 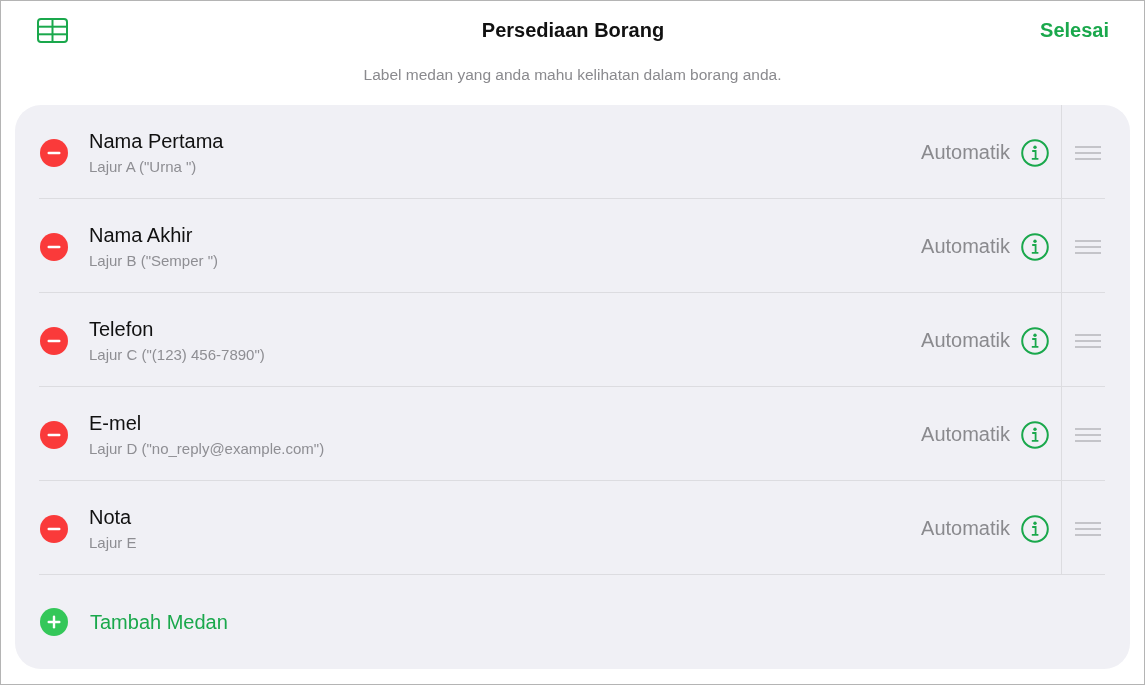 What do you see at coordinates (573, 30) in the screenshot?
I see `form-title: Persediaan Borang` at bounding box center [573, 30].